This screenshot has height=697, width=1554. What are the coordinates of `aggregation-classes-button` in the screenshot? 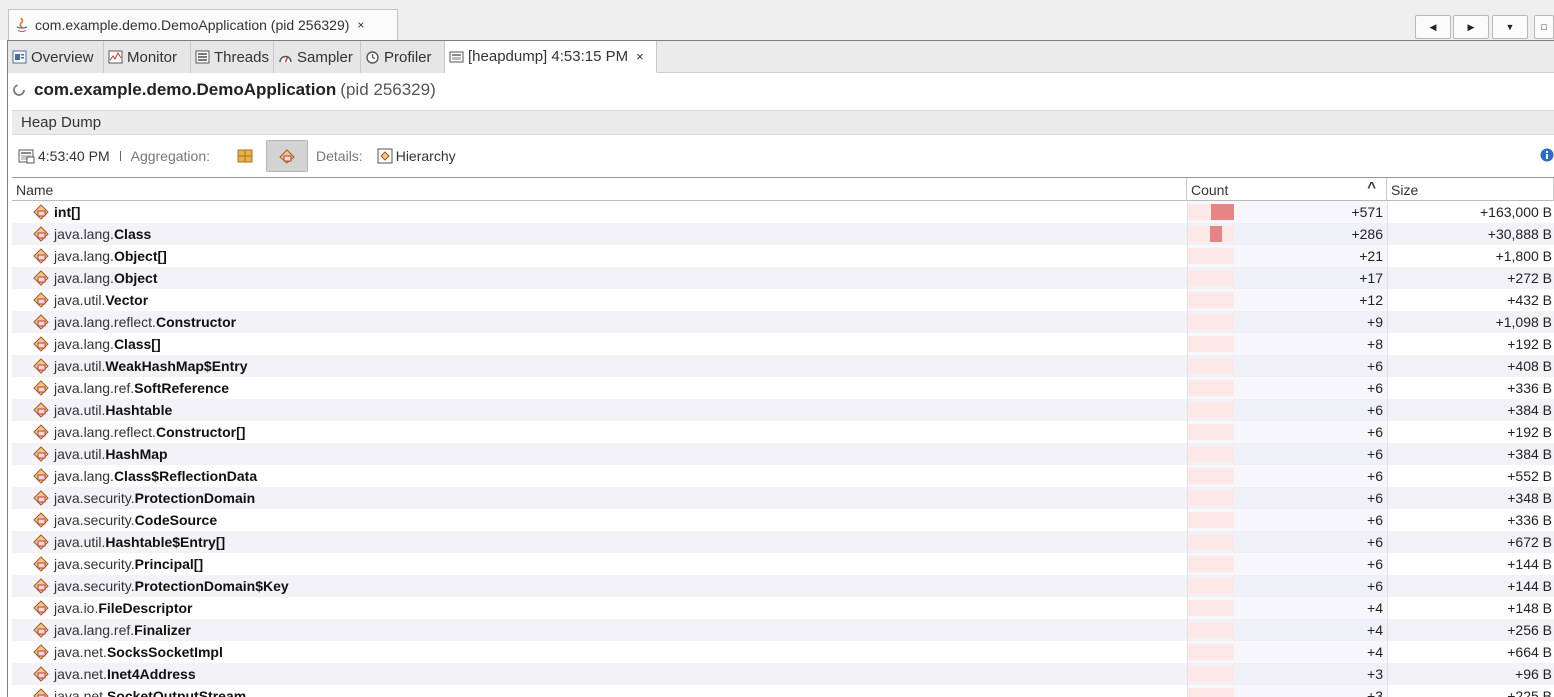 It's located at (287, 156).